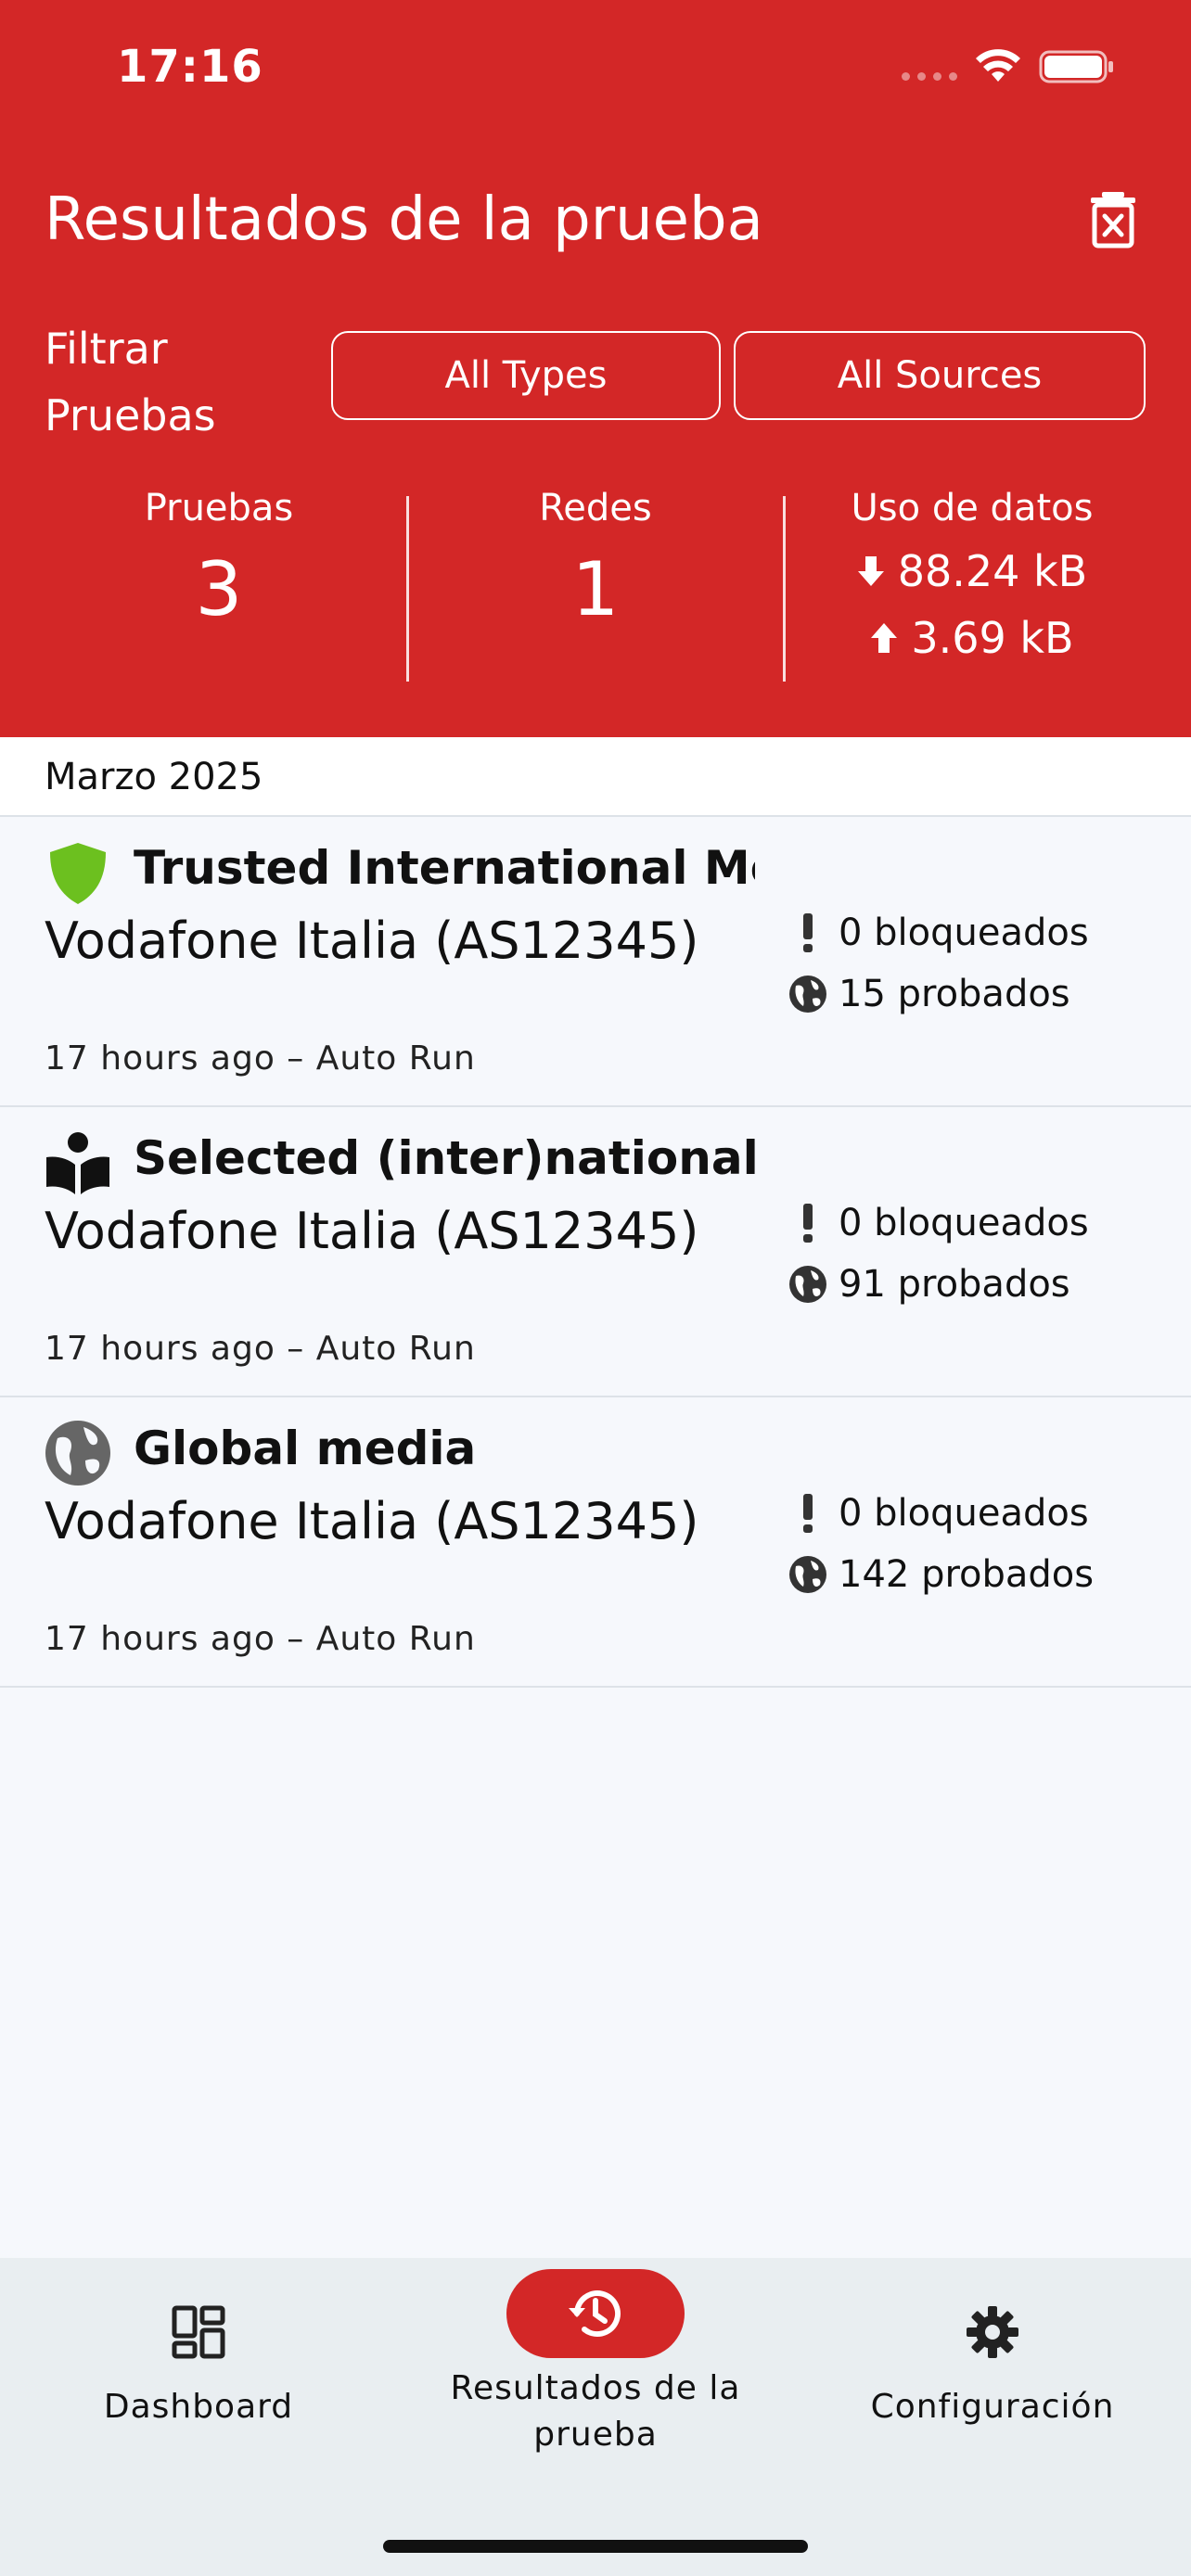  Describe the element at coordinates (219, 589) in the screenshot. I see `tests-value: 3` at that location.